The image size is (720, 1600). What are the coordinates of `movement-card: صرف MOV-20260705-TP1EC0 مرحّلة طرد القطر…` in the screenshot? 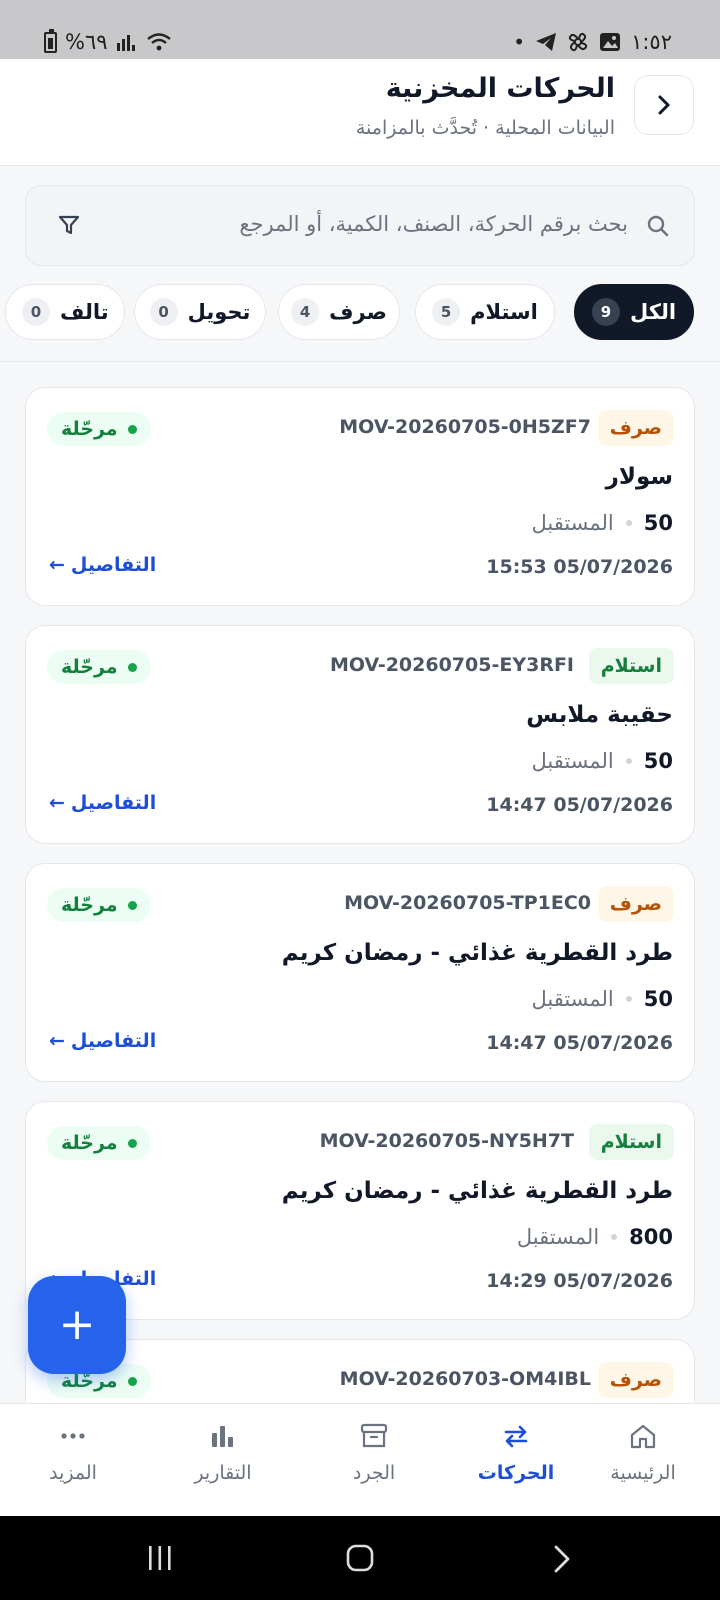 It's located at (360, 972).